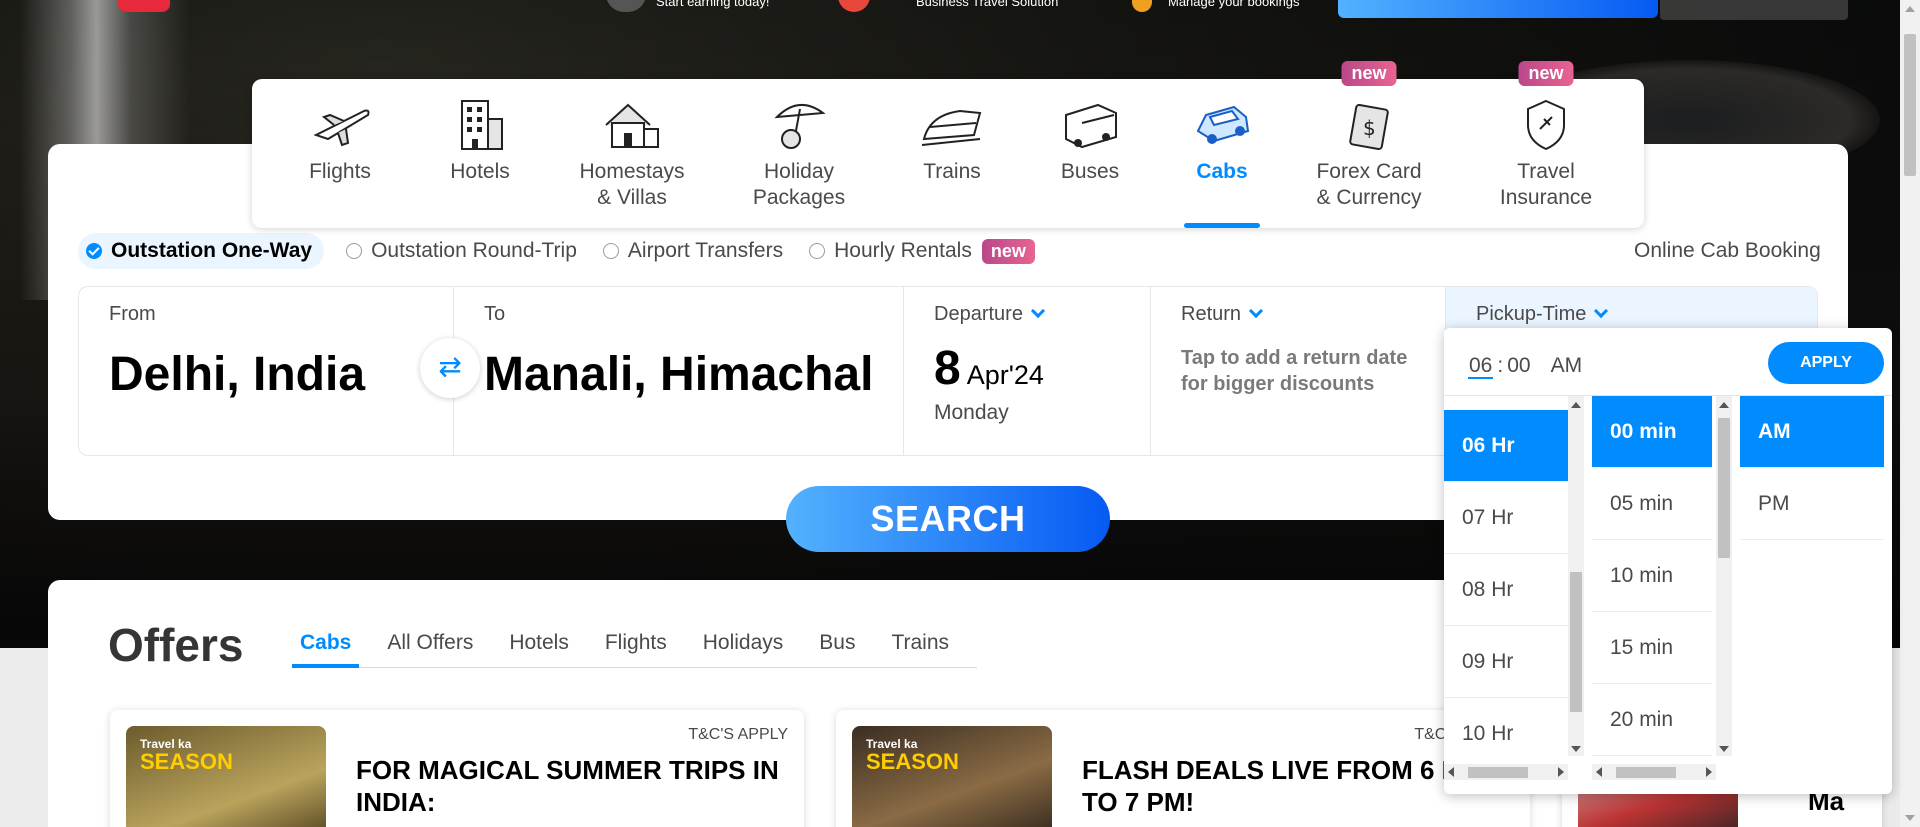  Describe the element at coordinates (266, 371) in the screenshot. I see `from-field: From Delhi, India` at that location.